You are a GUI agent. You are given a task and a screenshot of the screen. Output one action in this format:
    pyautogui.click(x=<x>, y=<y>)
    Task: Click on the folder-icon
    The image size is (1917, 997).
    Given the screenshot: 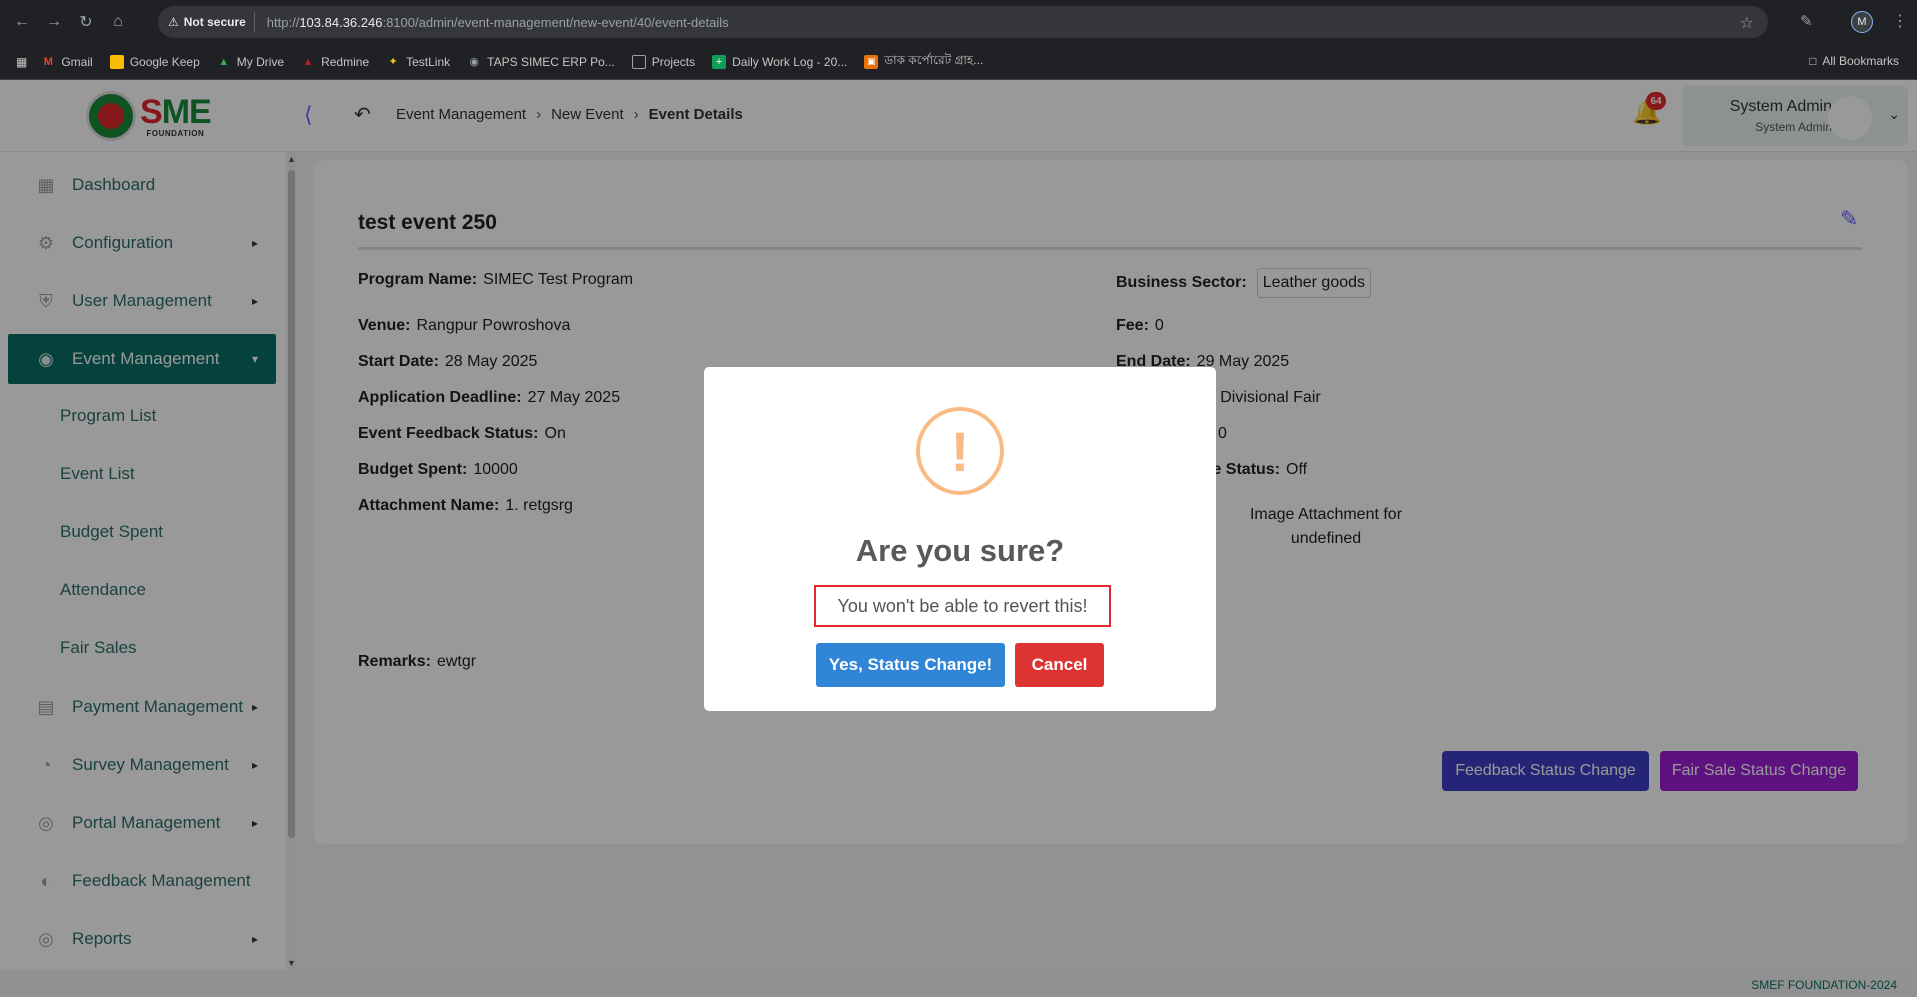 What is the action you would take?
    pyautogui.click(x=638, y=61)
    